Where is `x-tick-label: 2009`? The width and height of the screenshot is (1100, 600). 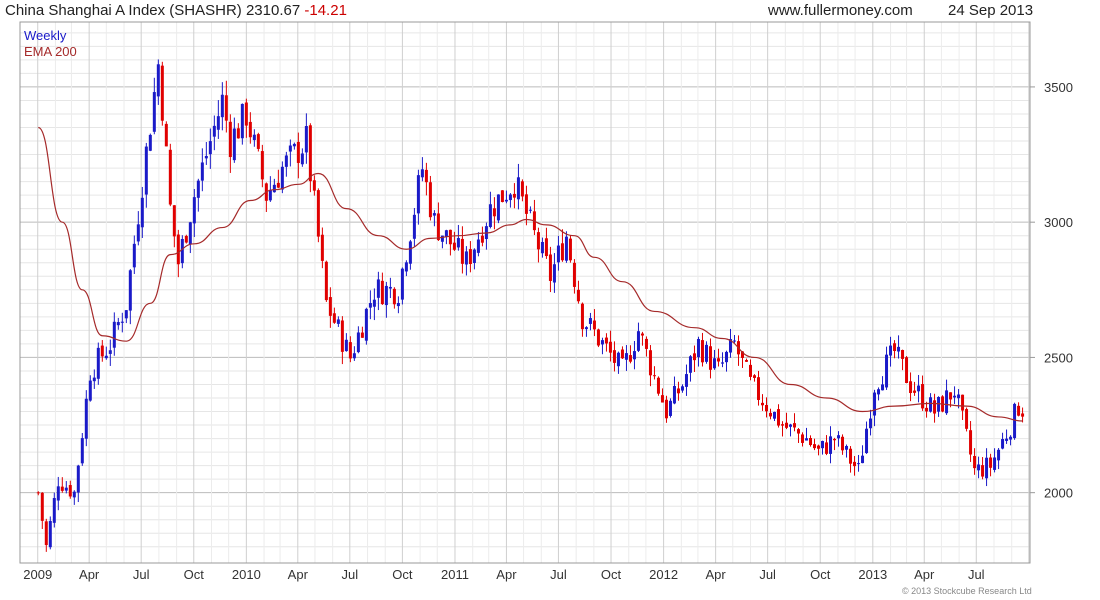 x-tick-label: 2009 is located at coordinates (37, 574).